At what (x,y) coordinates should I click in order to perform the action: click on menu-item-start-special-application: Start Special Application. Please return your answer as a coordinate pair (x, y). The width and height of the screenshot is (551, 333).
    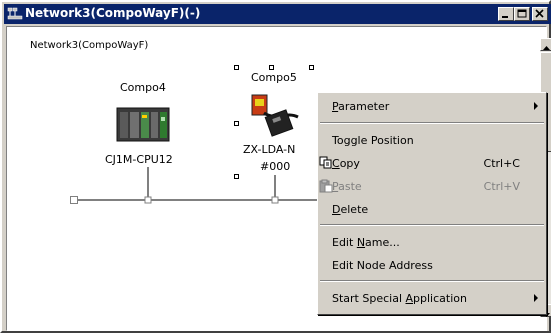
    Looking at the image, I should click on (432, 299).